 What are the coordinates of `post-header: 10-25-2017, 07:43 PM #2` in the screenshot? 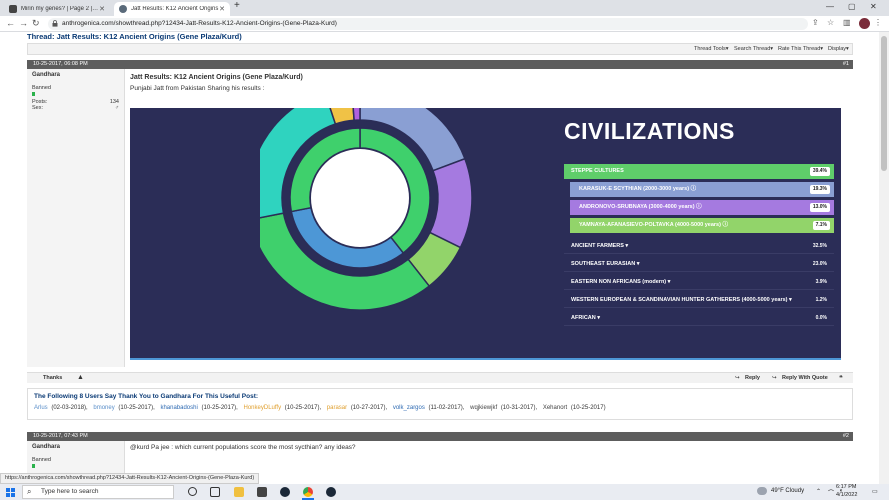 It's located at (440, 436).